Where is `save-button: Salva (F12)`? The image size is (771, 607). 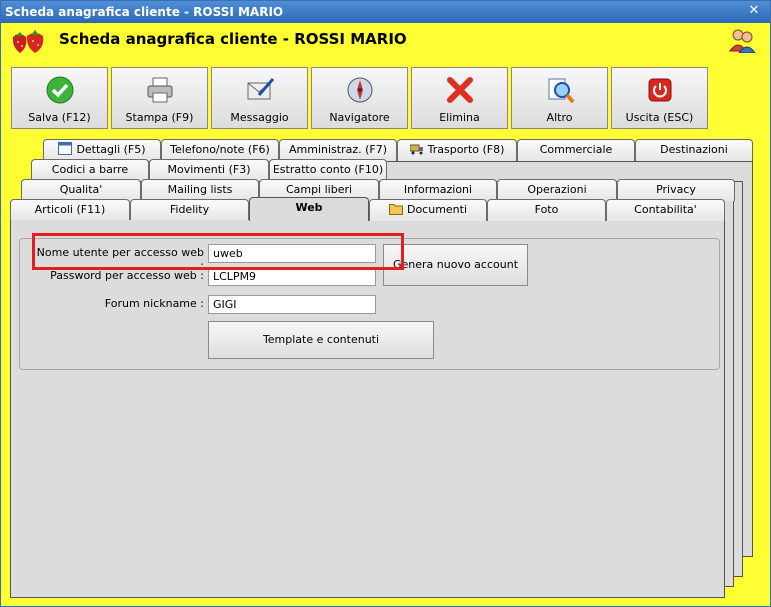 save-button: Salva (F12) is located at coordinates (59, 98).